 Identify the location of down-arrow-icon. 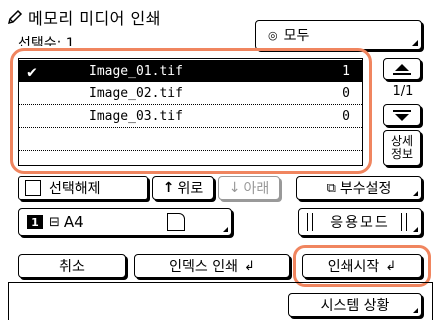
(402, 117).